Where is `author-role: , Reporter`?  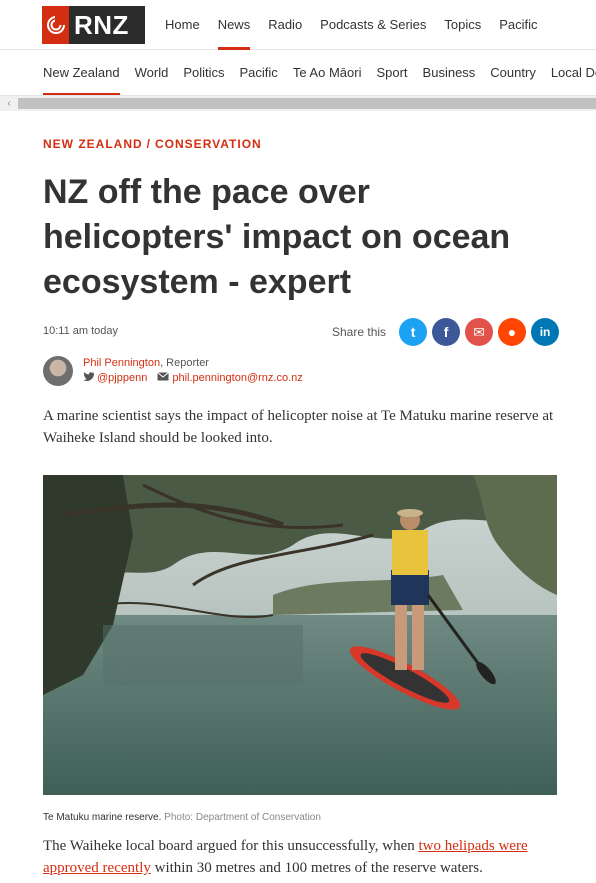 author-role: , Reporter is located at coordinates (184, 363).